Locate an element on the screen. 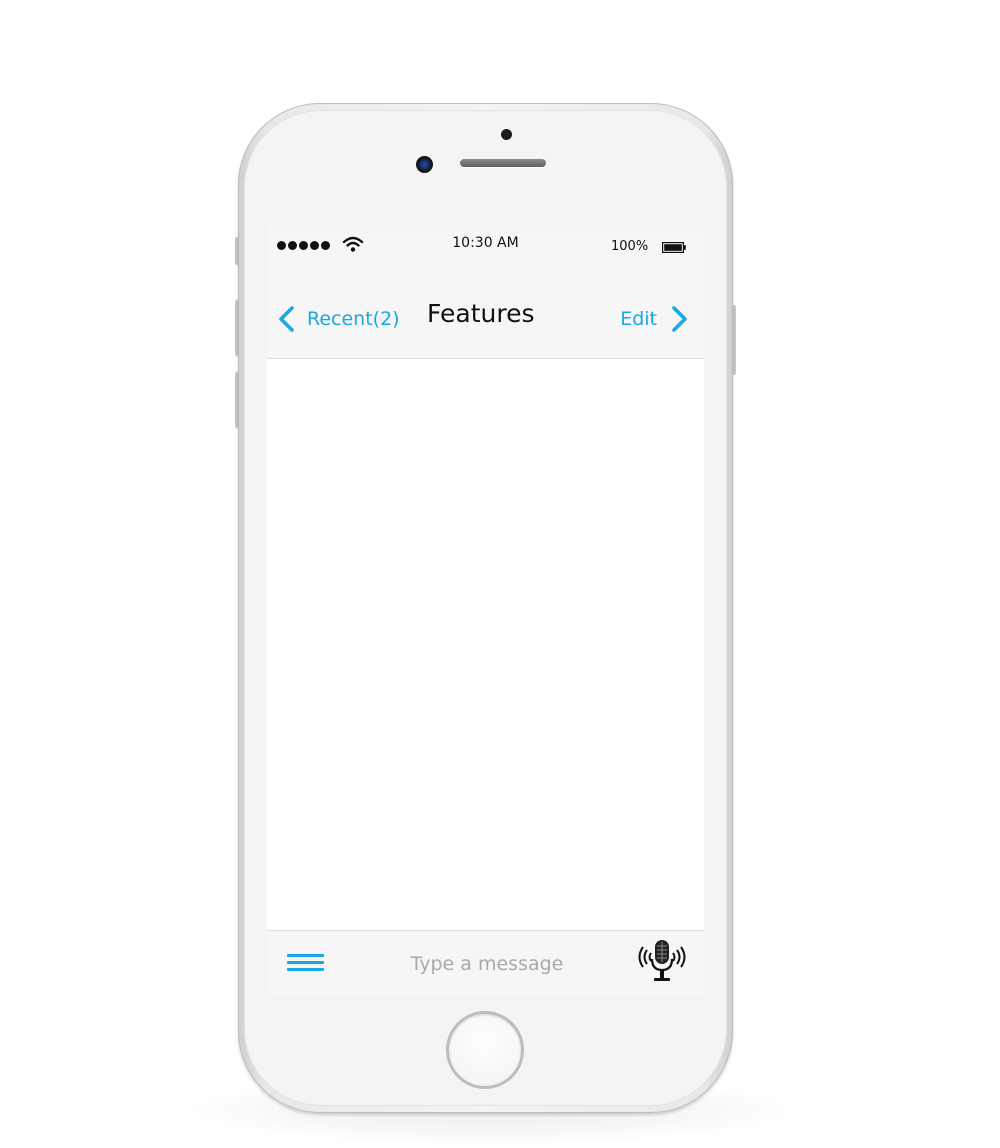 The width and height of the screenshot is (1000, 1148). back-button: Recent(2) is located at coordinates (338, 319).